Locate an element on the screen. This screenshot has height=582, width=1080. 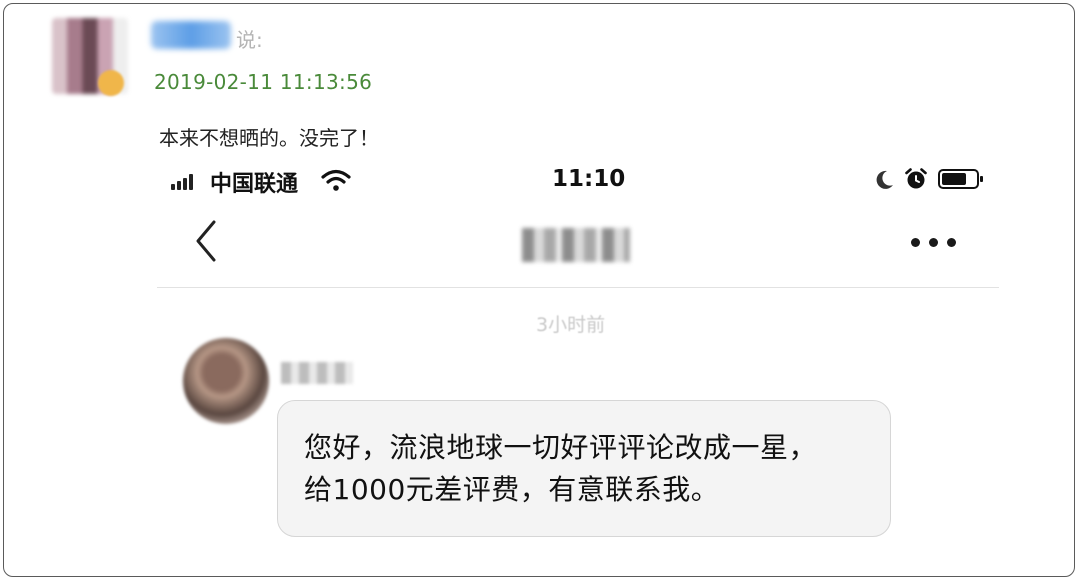
poster-says-label: 说: is located at coordinates (249, 40).